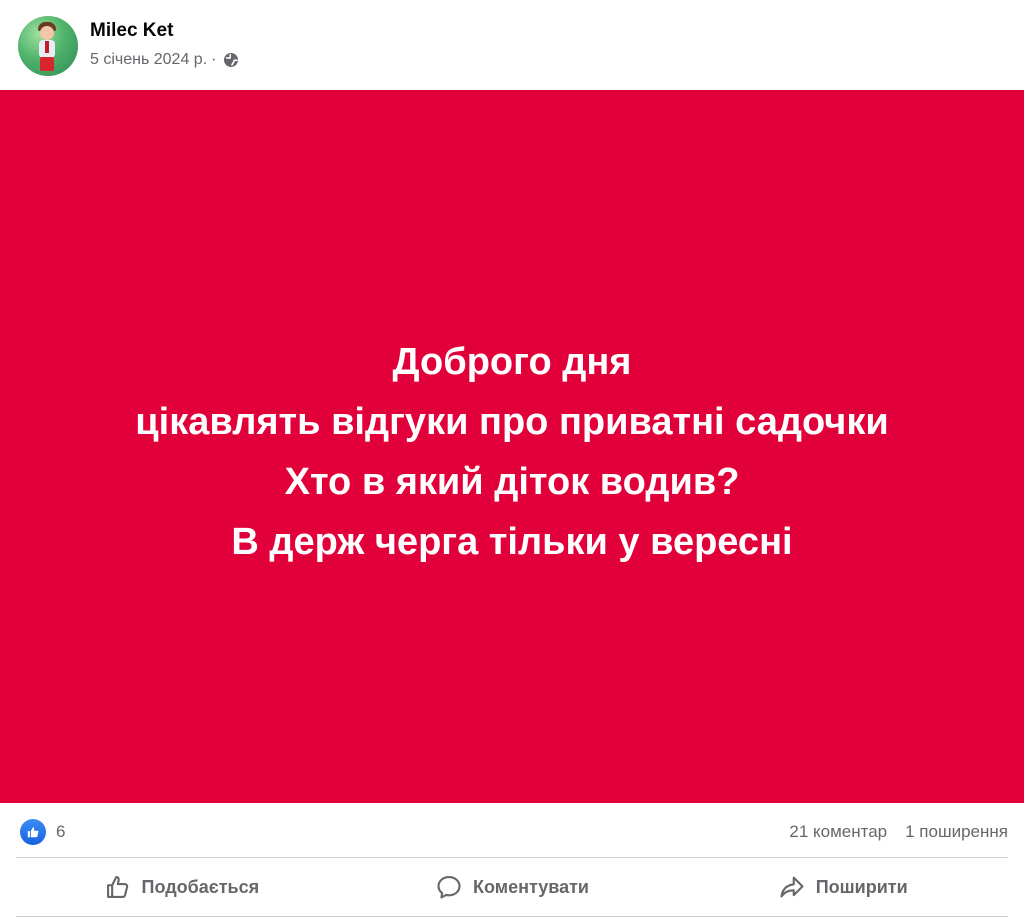 The image size is (1024, 919). What do you see at coordinates (861, 886) in the screenshot?
I see `share-label: Поширити` at bounding box center [861, 886].